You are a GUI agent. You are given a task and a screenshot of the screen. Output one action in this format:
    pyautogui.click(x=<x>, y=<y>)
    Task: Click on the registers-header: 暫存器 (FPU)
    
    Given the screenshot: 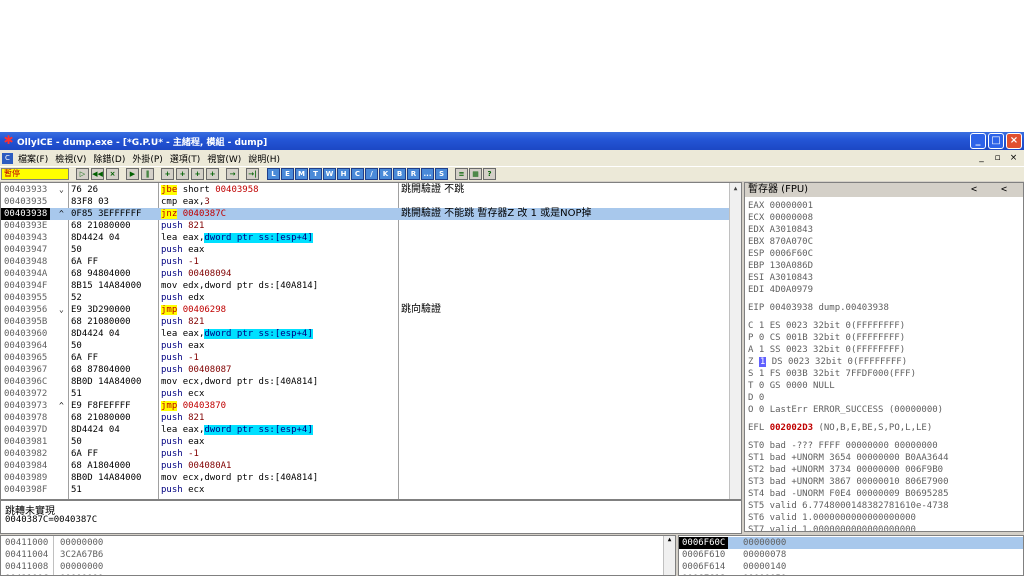 What is the action you would take?
    pyautogui.click(x=884, y=190)
    